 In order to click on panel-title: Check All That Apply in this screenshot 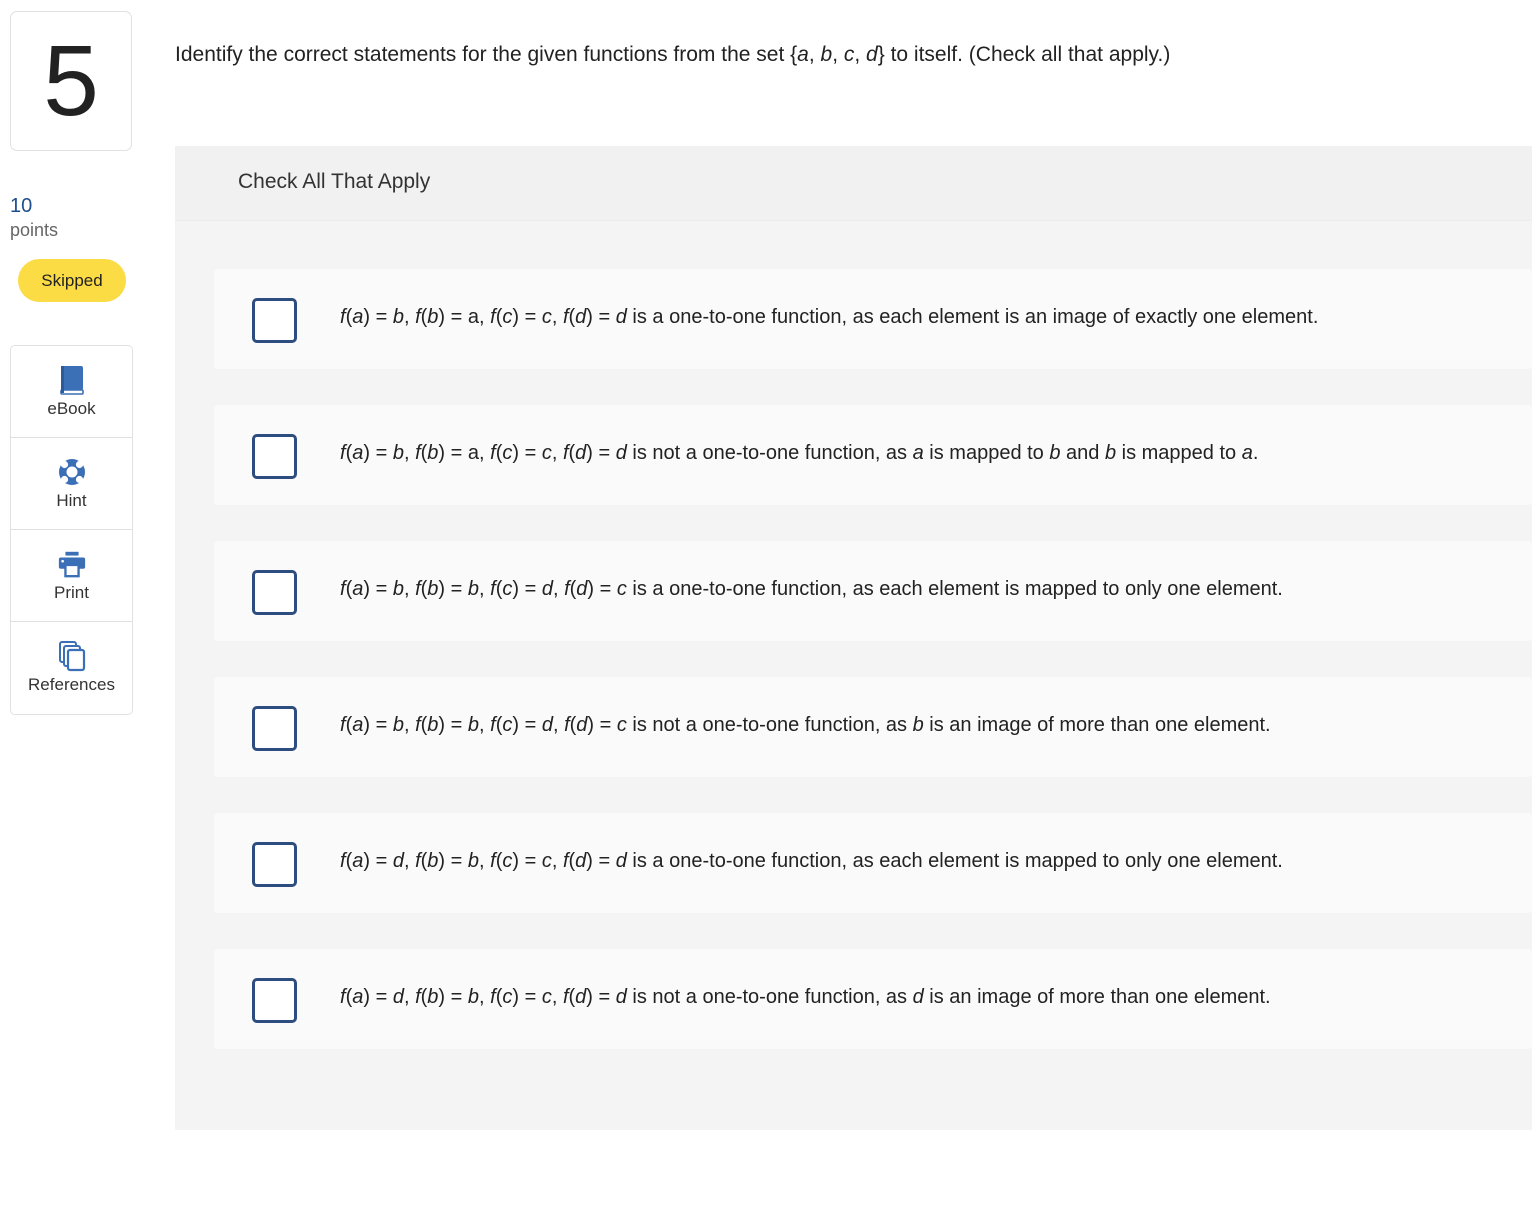, I will do `click(334, 181)`.